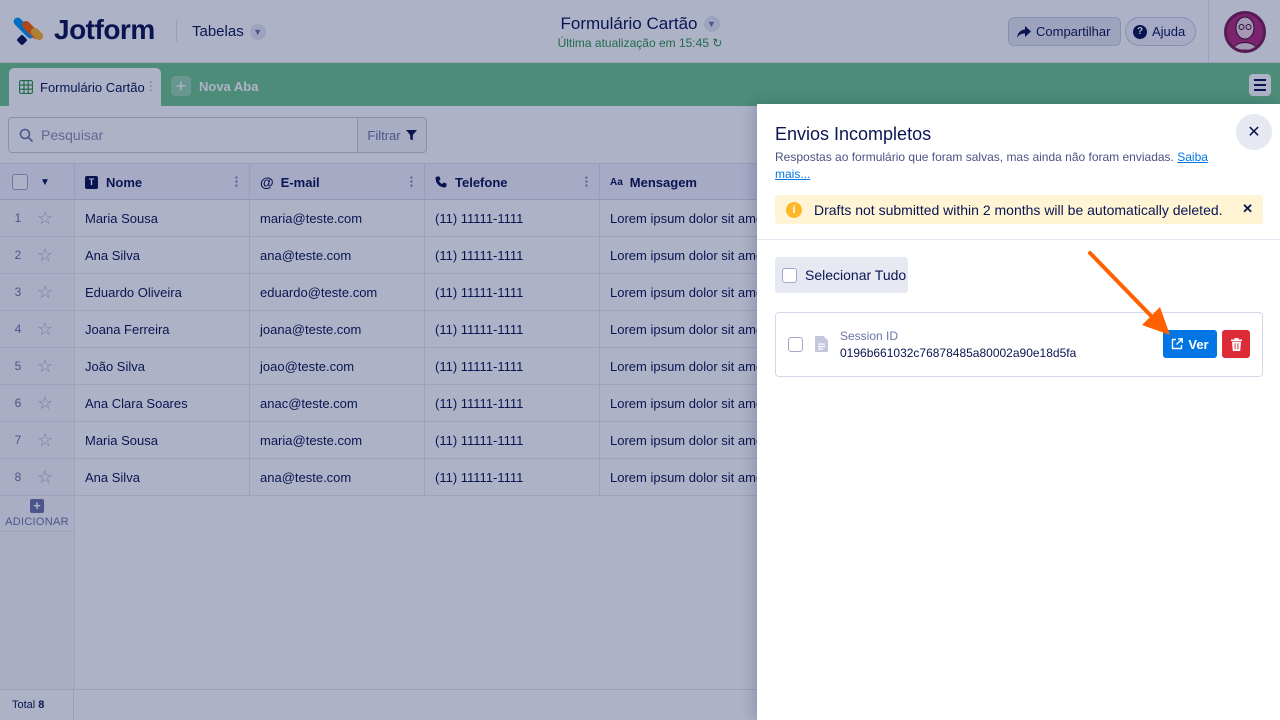 Image resolution: width=1280 pixels, height=720 pixels. I want to click on panel-divider, so click(1018, 239).